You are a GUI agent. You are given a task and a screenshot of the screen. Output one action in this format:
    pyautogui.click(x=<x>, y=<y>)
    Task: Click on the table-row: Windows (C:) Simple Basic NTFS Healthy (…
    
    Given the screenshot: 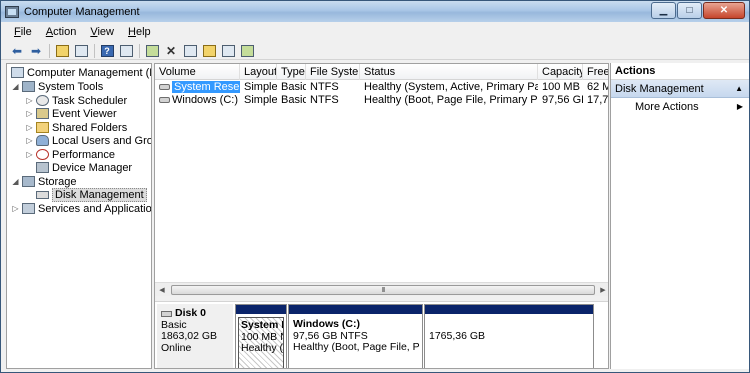 What is the action you would take?
    pyautogui.click(x=382, y=100)
    